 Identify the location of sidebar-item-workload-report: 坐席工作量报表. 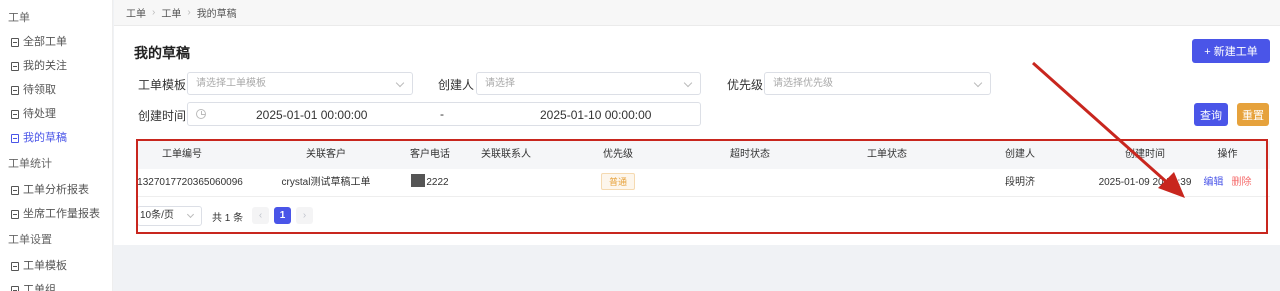
(56, 214).